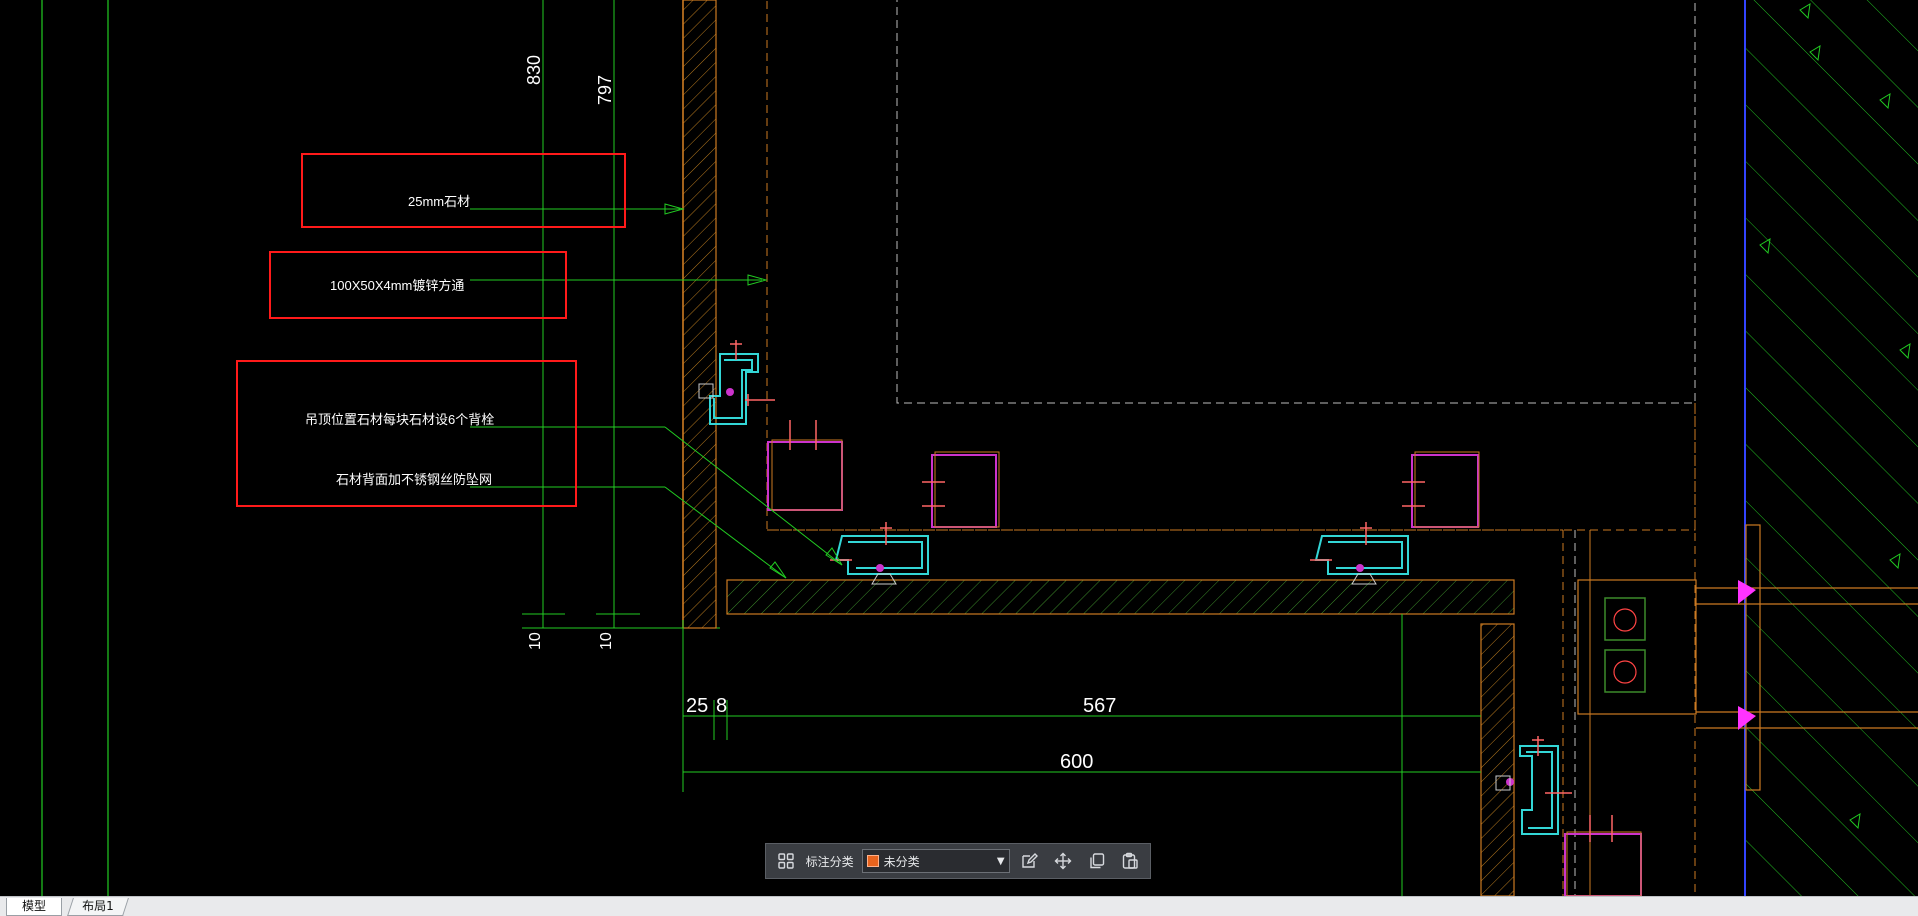  I want to click on embedded-plate, so click(1637, 647).